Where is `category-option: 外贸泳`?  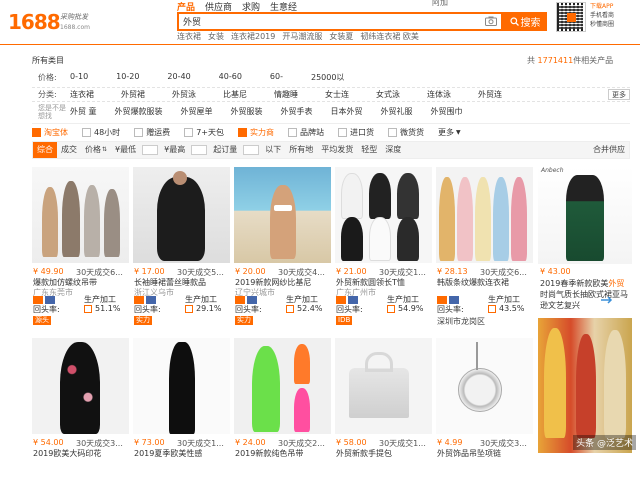
category-option: 外贸泳 is located at coordinates (184, 94).